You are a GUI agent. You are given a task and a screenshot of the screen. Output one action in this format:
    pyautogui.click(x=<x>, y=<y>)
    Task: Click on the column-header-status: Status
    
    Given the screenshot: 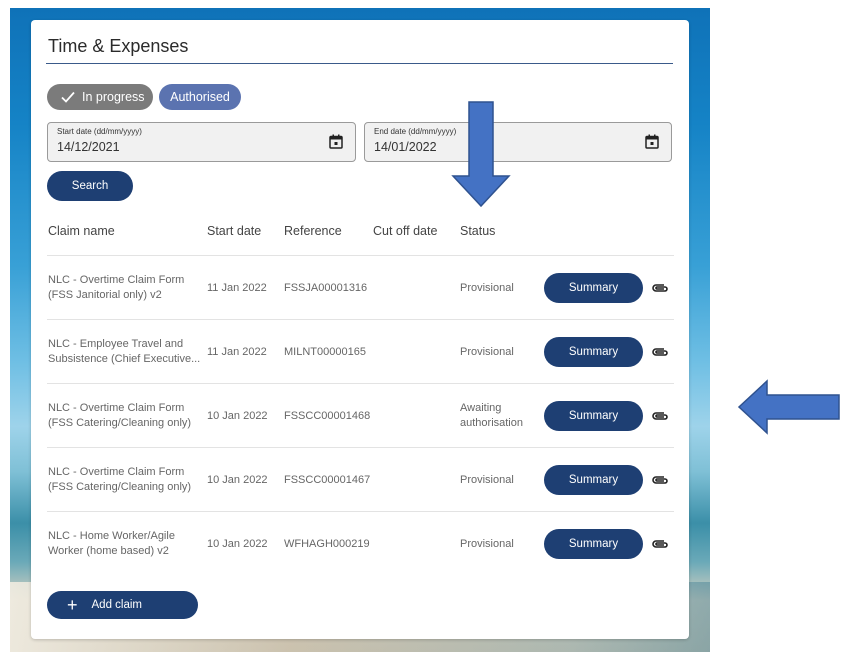 What is the action you would take?
    pyautogui.click(x=477, y=231)
    